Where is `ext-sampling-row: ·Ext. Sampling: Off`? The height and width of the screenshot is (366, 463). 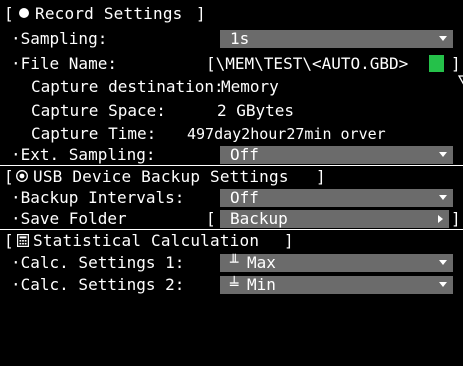
ext-sampling-row: ·Ext. Sampling: Off is located at coordinates (231, 155).